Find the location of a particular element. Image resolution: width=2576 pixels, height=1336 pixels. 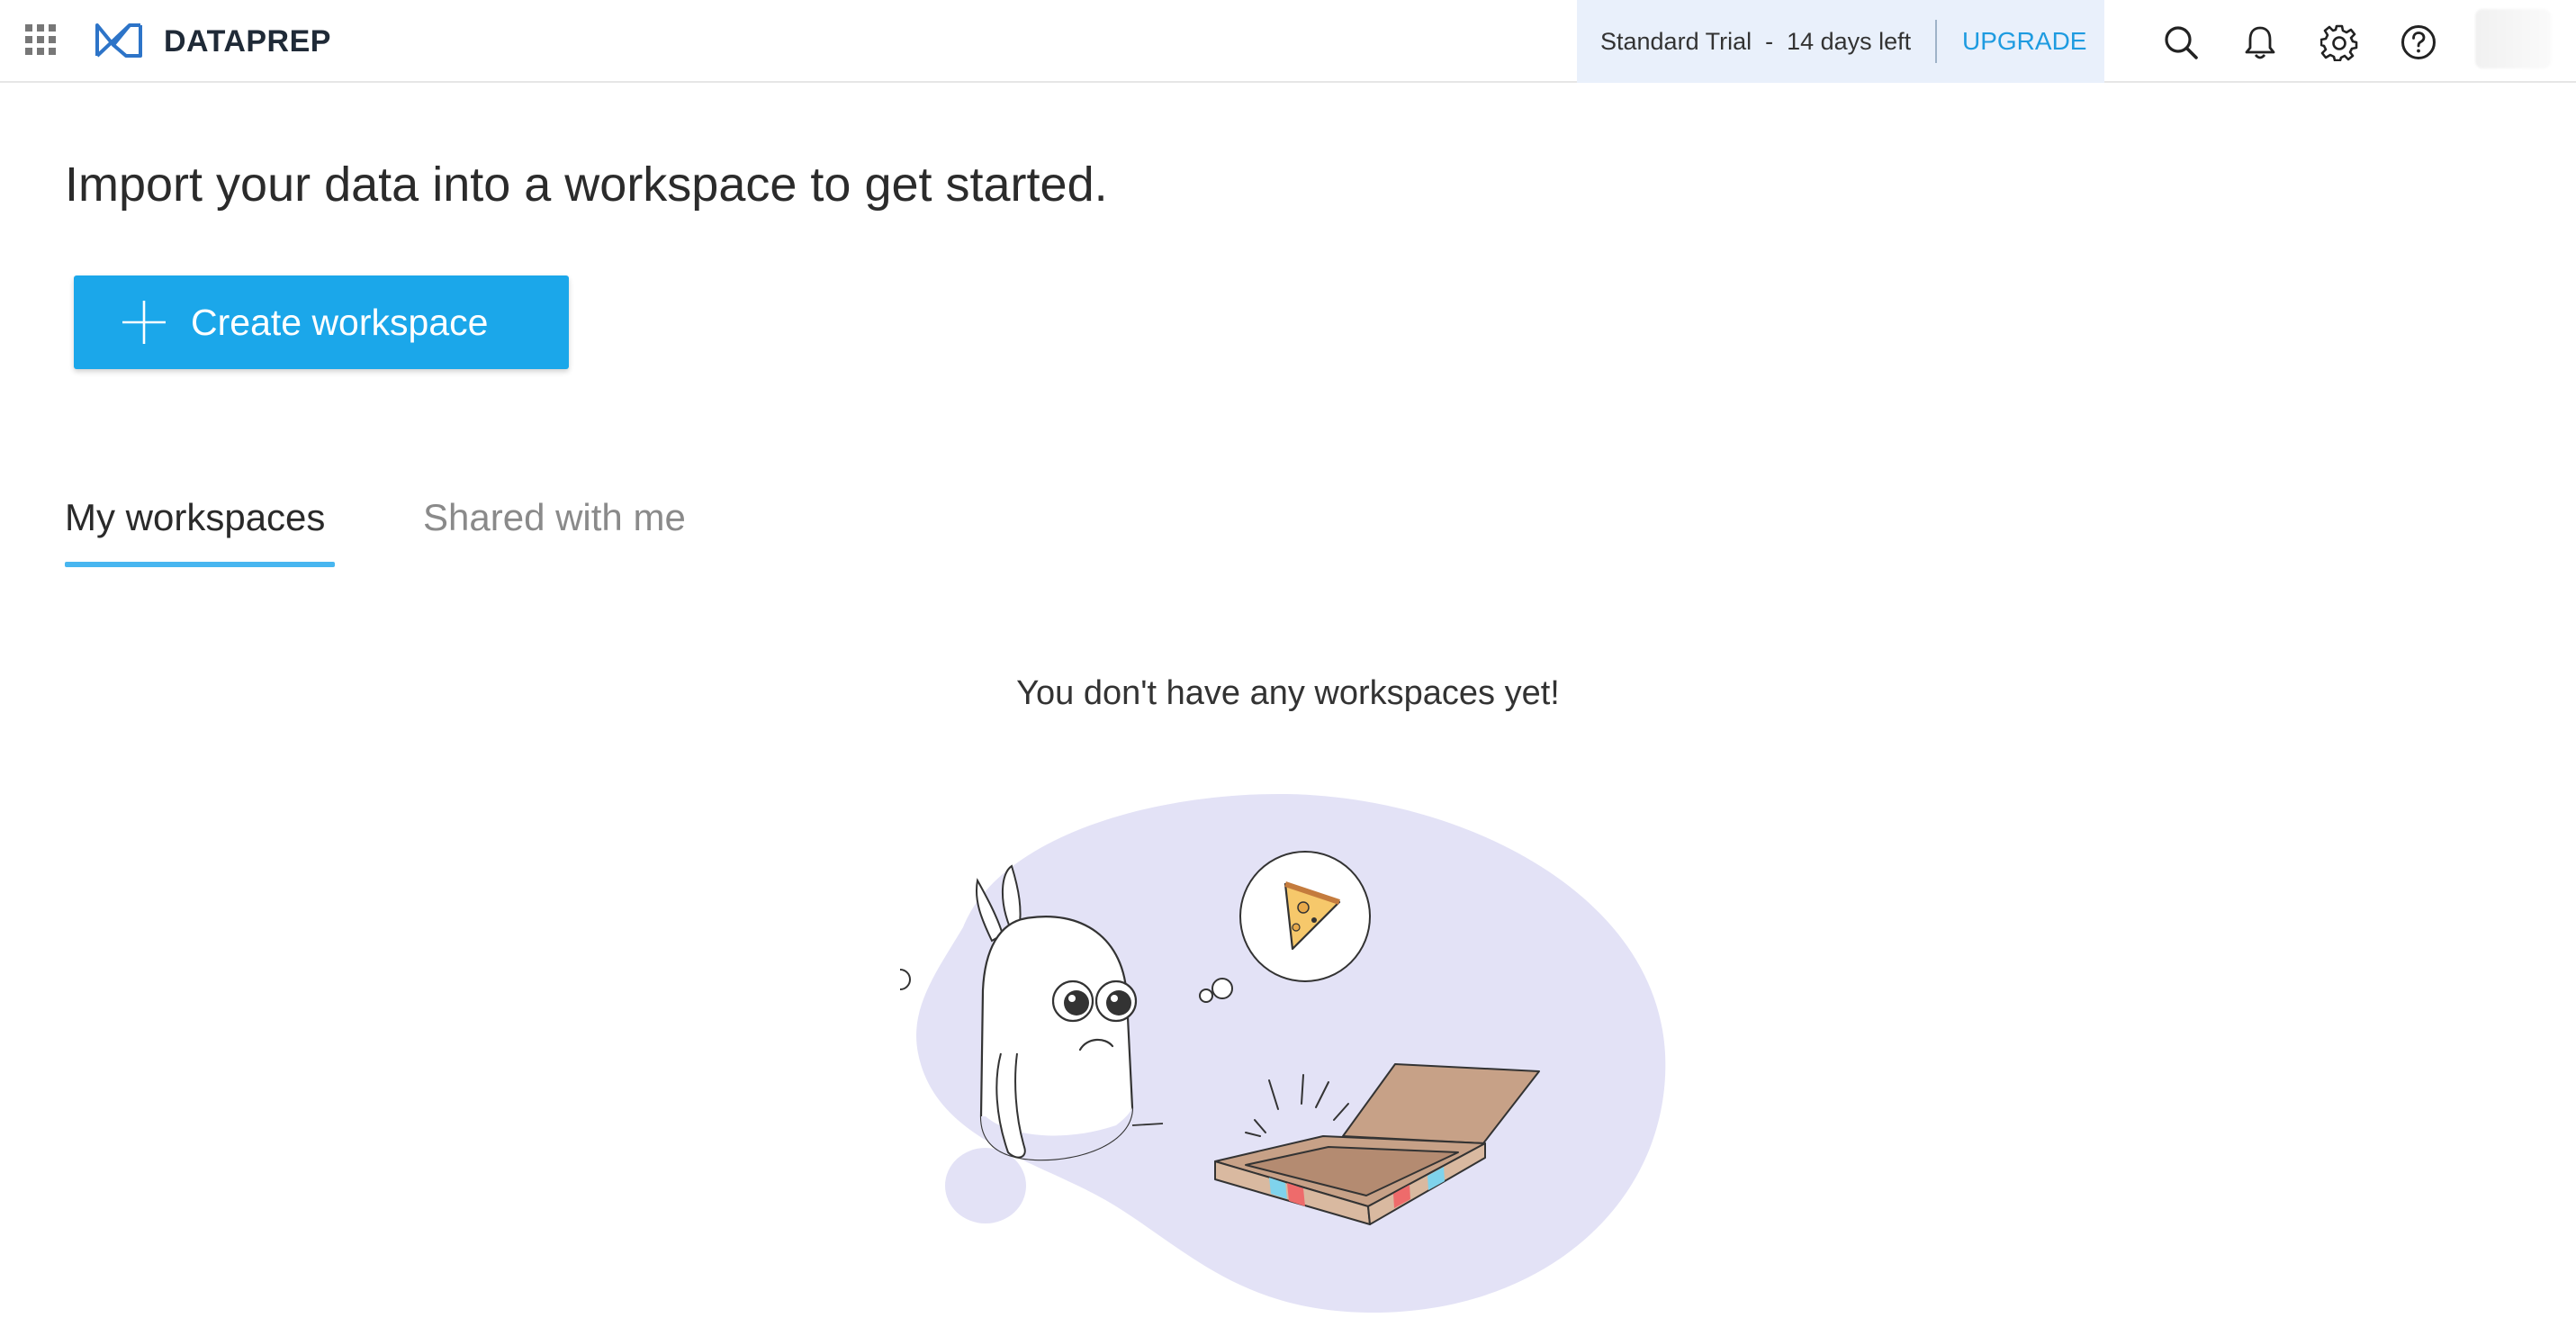

plus-icon is located at coordinates (144, 322).